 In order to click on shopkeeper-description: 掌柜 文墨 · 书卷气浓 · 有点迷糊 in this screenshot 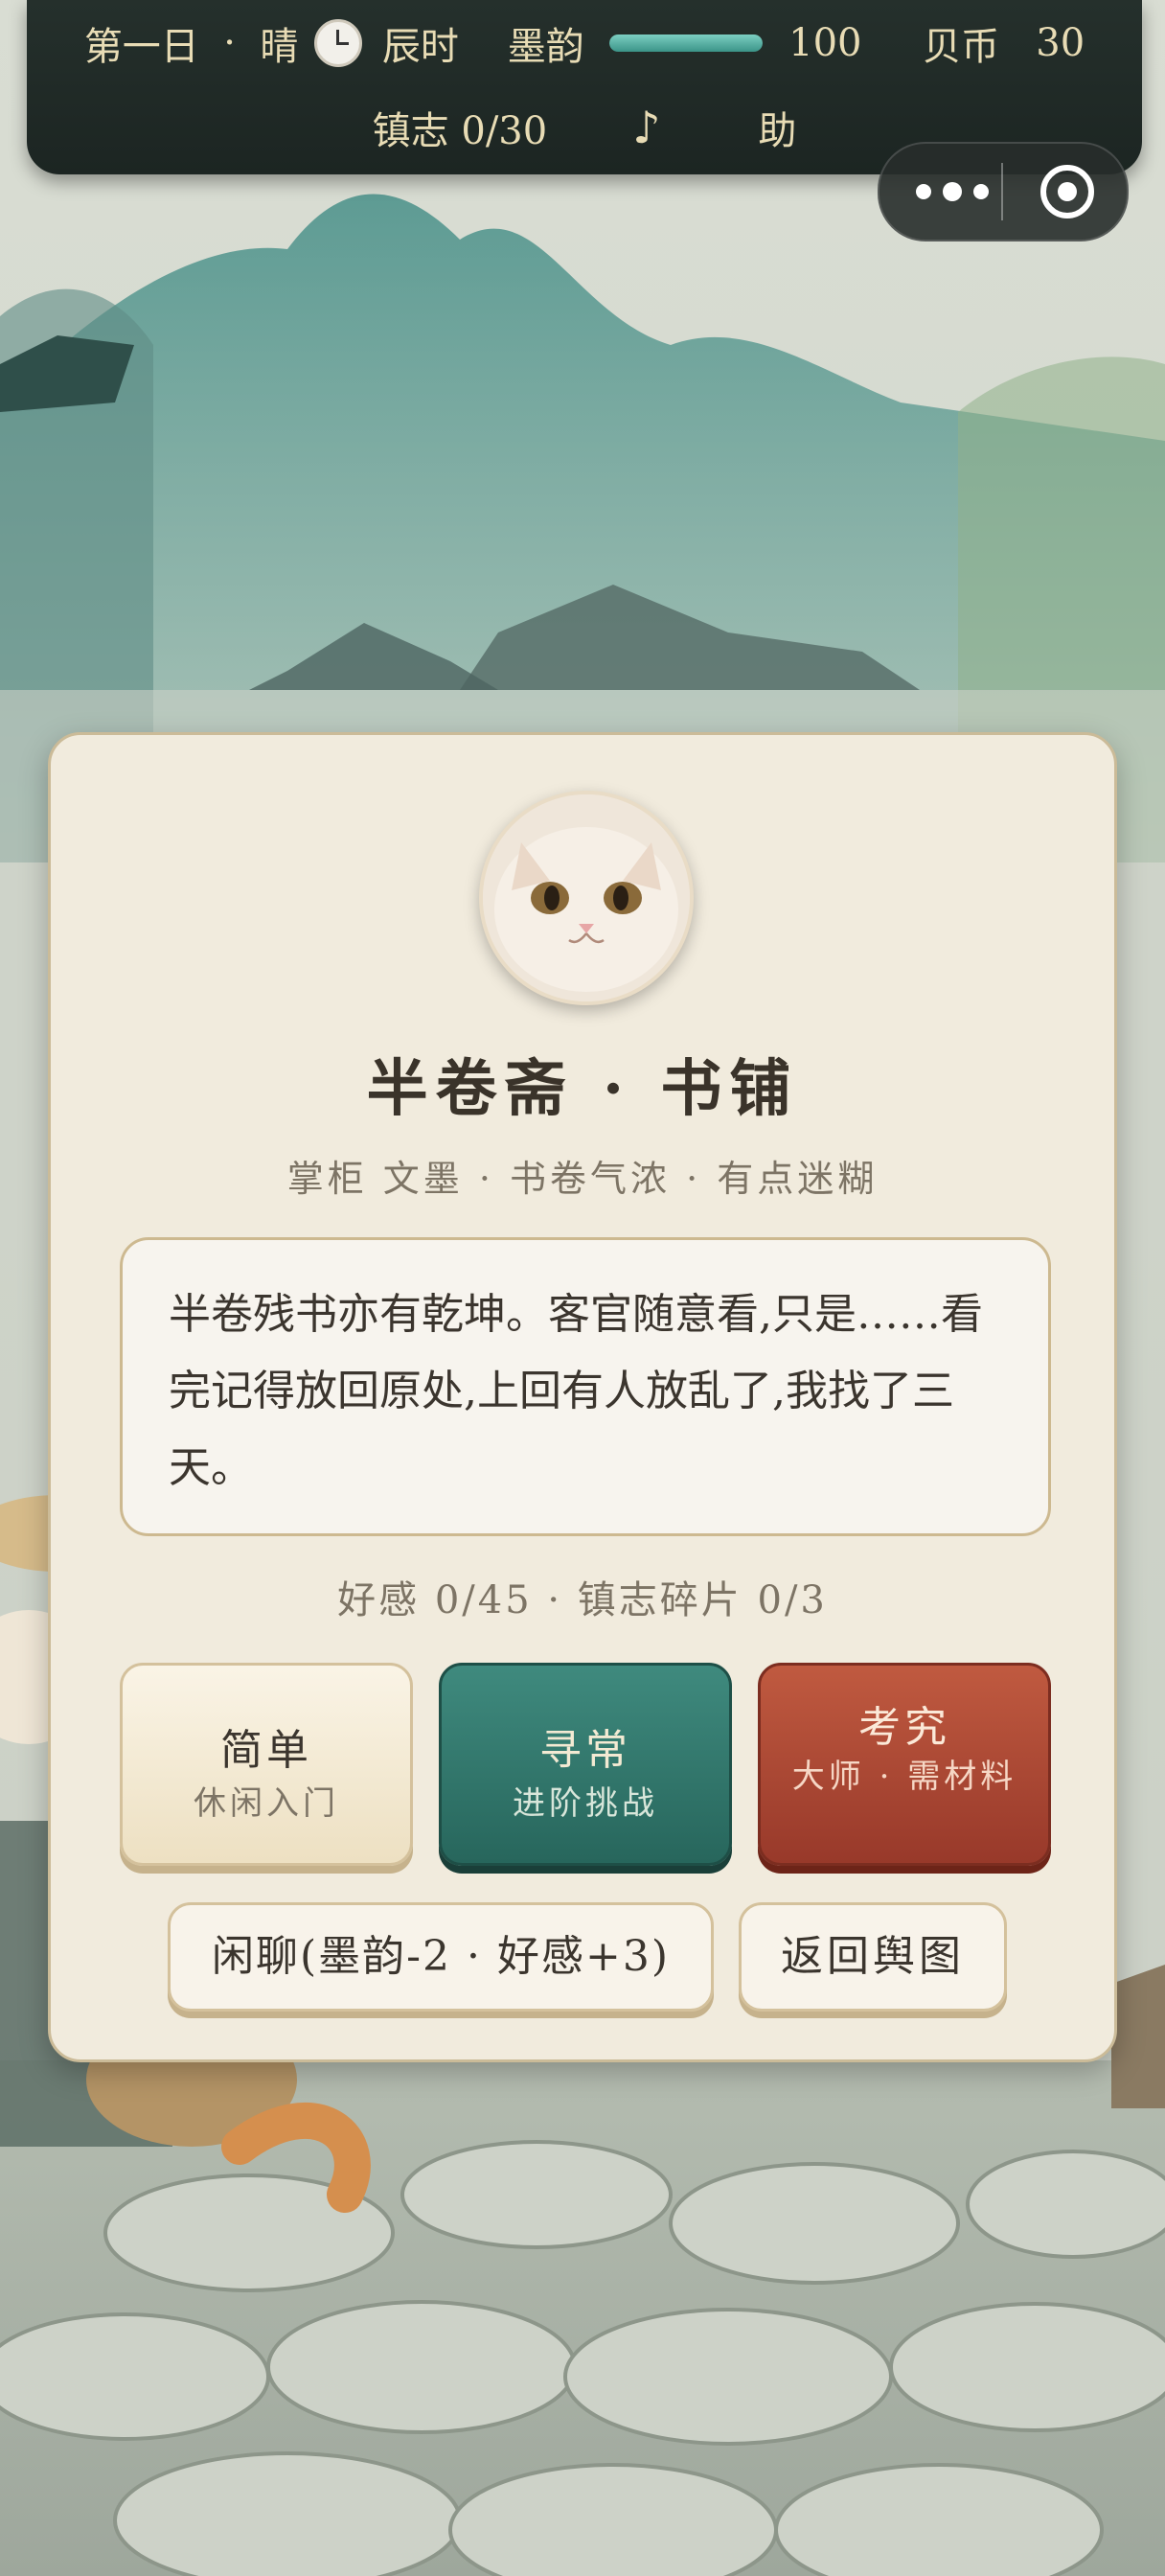, I will do `click(582, 1179)`.